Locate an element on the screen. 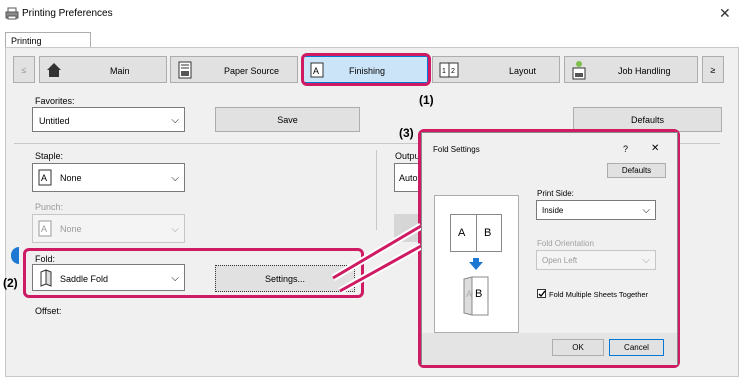  flat-sheet: A B is located at coordinates (476, 233).